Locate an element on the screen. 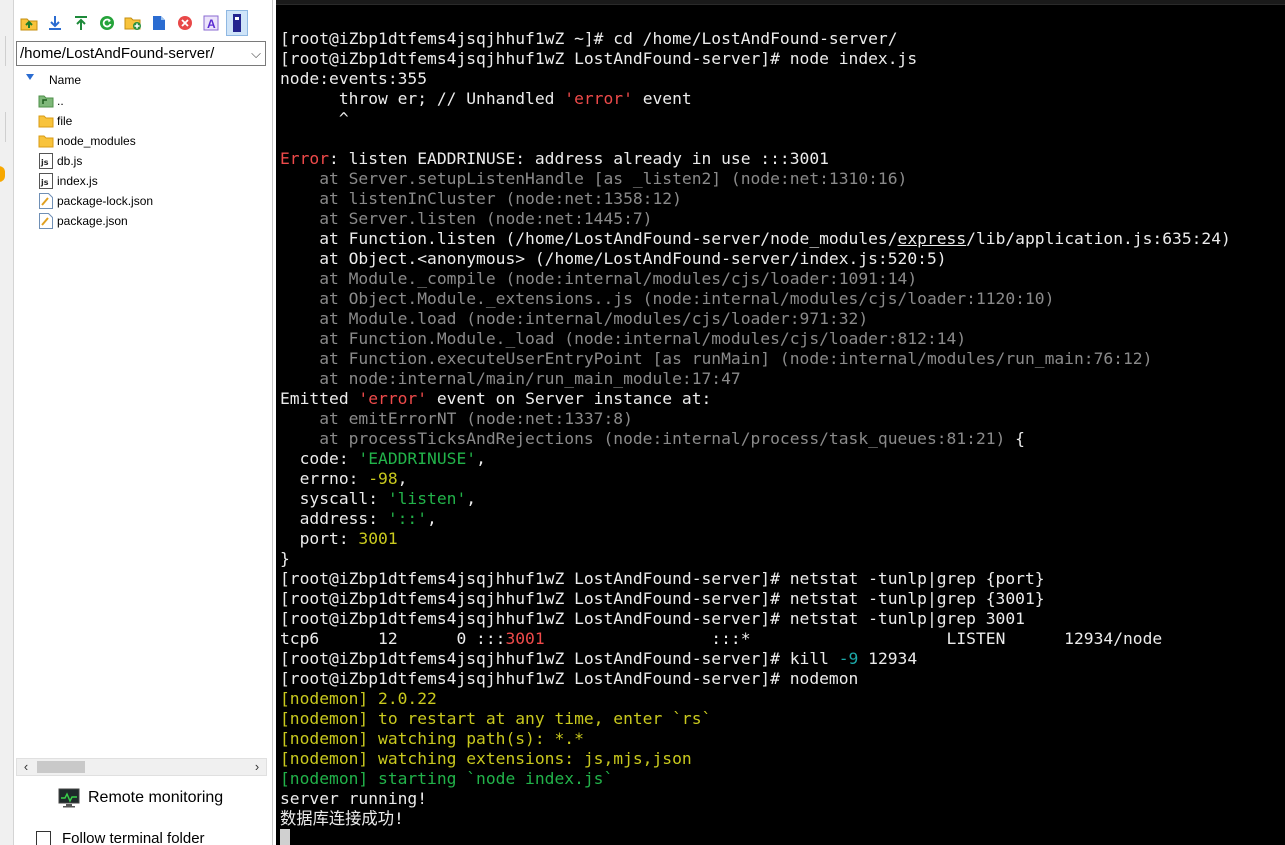  side-tab-strip is located at coordinates (7, 422).